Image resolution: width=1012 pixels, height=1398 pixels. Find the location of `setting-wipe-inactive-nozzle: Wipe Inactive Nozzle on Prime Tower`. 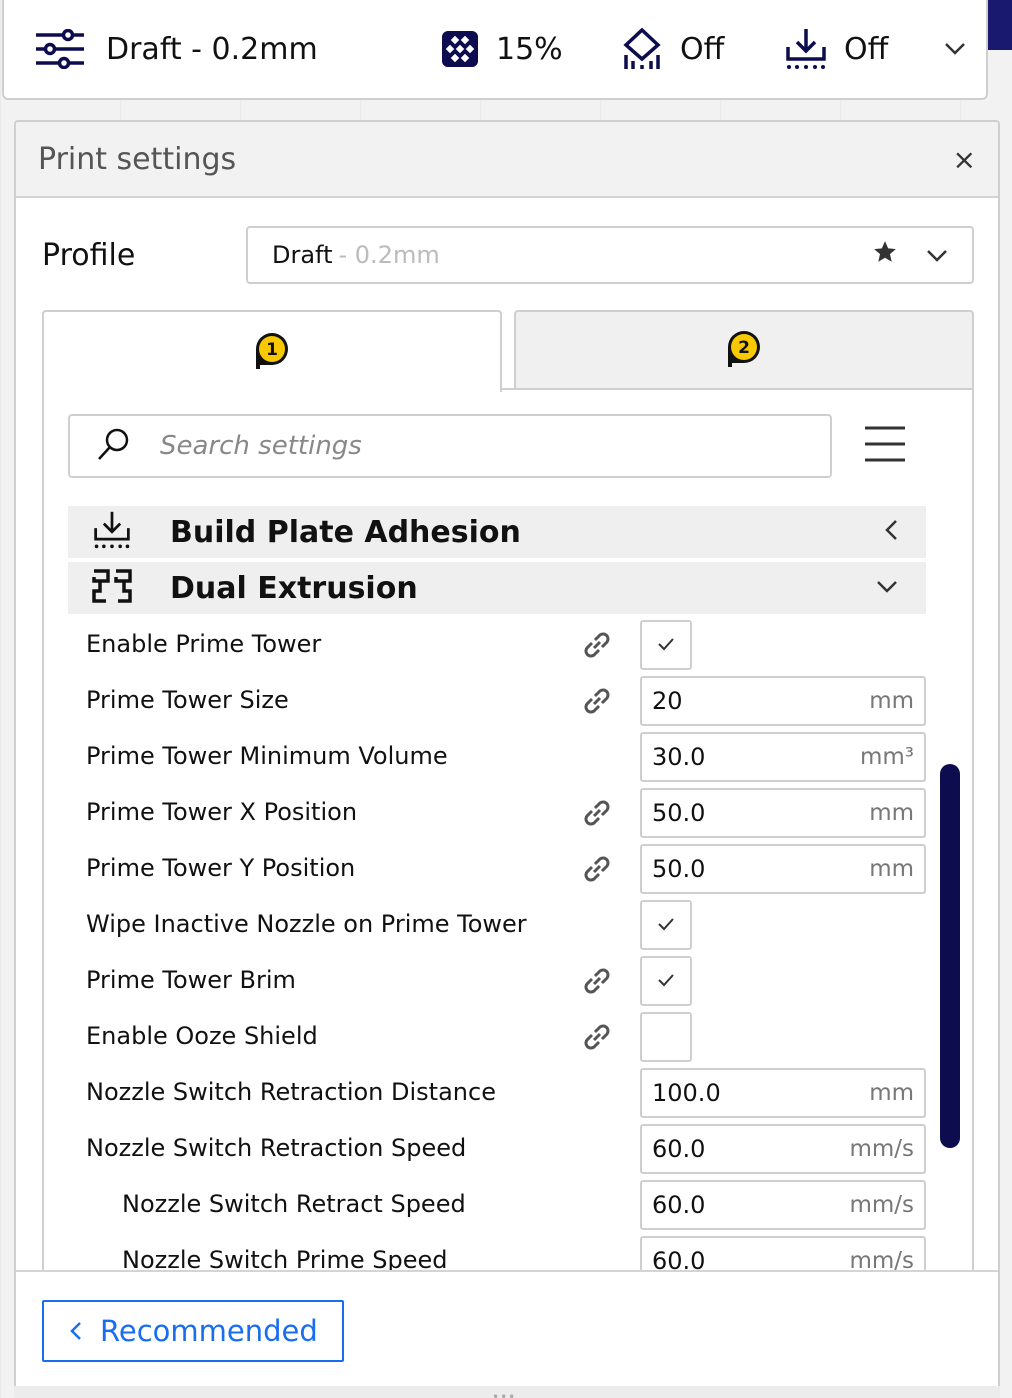

setting-wipe-inactive-nozzle: Wipe Inactive Nozzle on Prime Tower is located at coordinates (497, 924).